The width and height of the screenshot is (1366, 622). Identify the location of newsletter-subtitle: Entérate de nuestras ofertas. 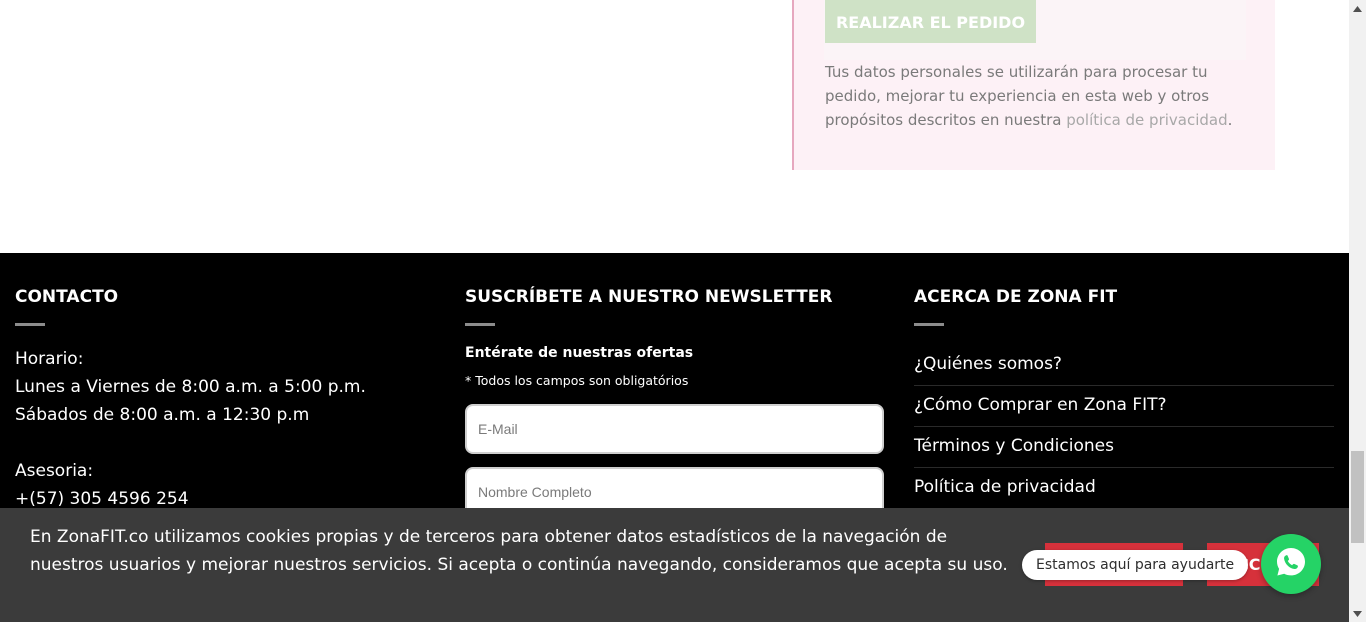
(579, 353).